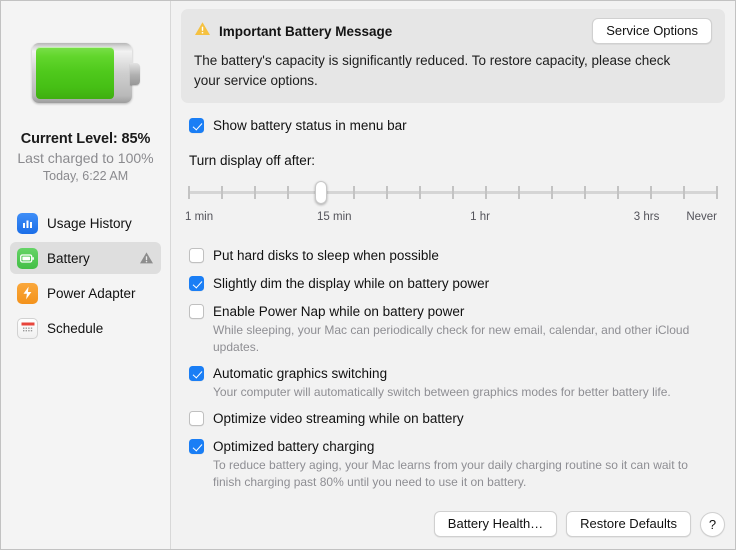  I want to click on automatic-graphics-switching-checkbox, so click(196, 374).